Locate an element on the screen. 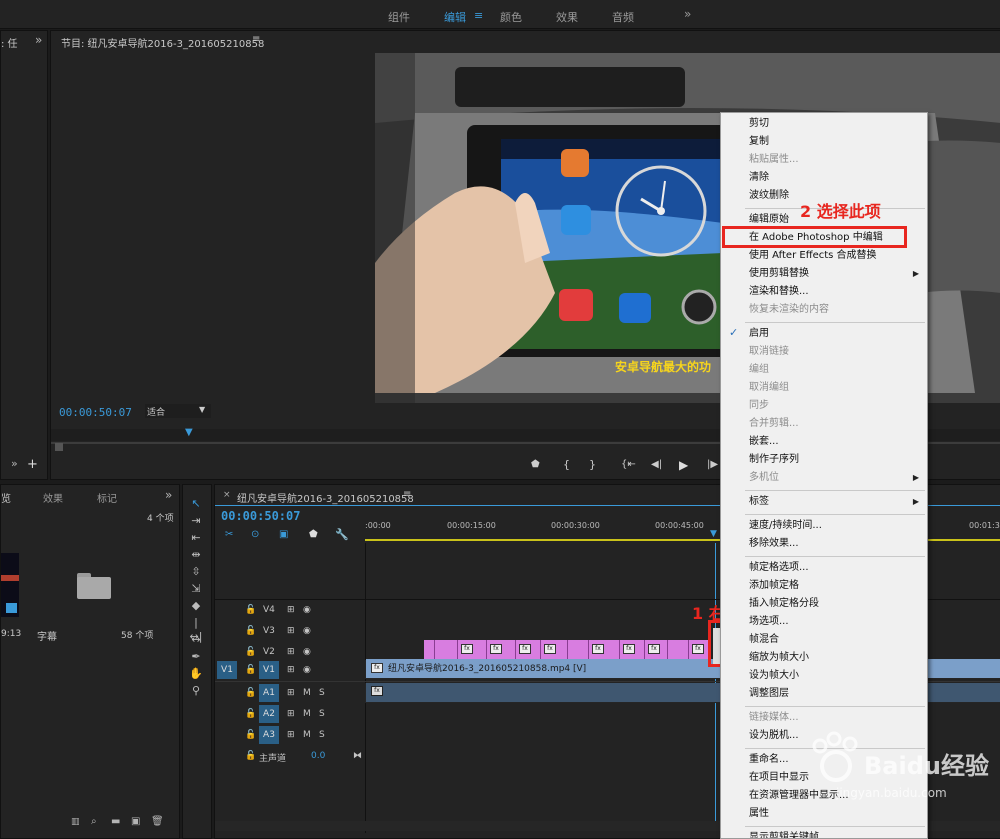 This screenshot has width=1000, height=839. context-menu-item: 设为帧大小 is located at coordinates (774, 676).